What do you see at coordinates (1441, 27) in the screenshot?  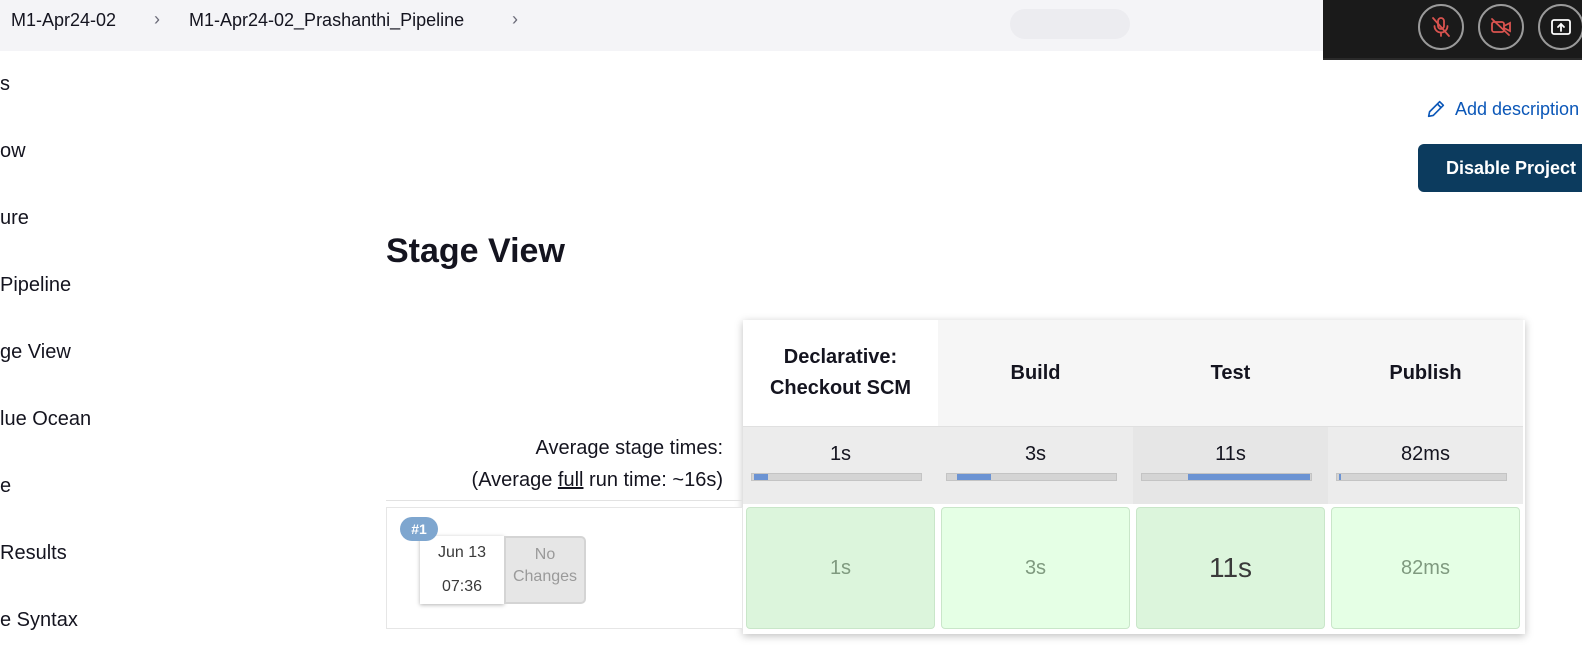 I see `mic-off-icon` at bounding box center [1441, 27].